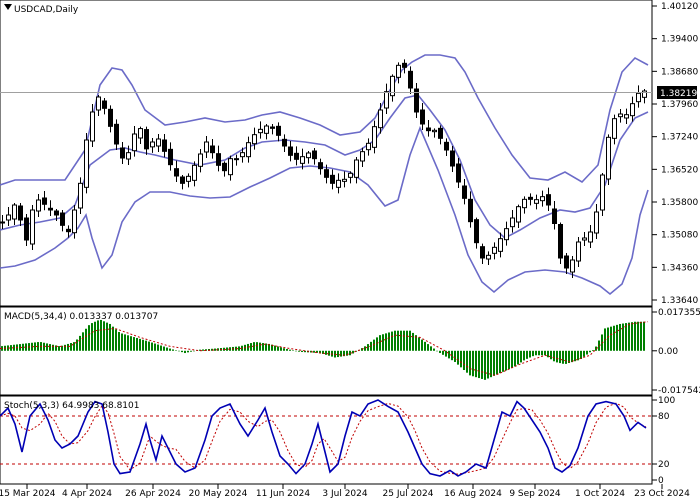 The height and width of the screenshot is (500, 700). I want to click on price-axis-label: 1.35080, so click(679, 236).